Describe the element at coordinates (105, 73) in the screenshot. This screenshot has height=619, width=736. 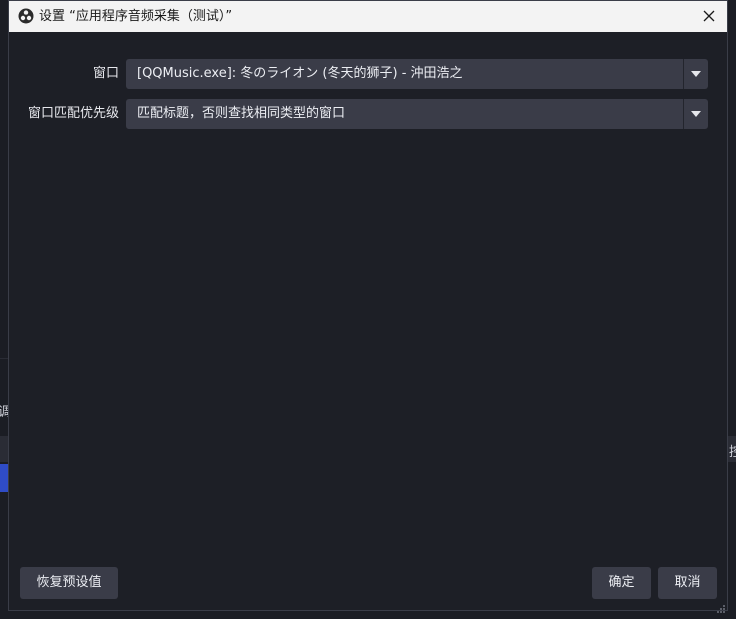
I see `window-label: 窗口` at that location.